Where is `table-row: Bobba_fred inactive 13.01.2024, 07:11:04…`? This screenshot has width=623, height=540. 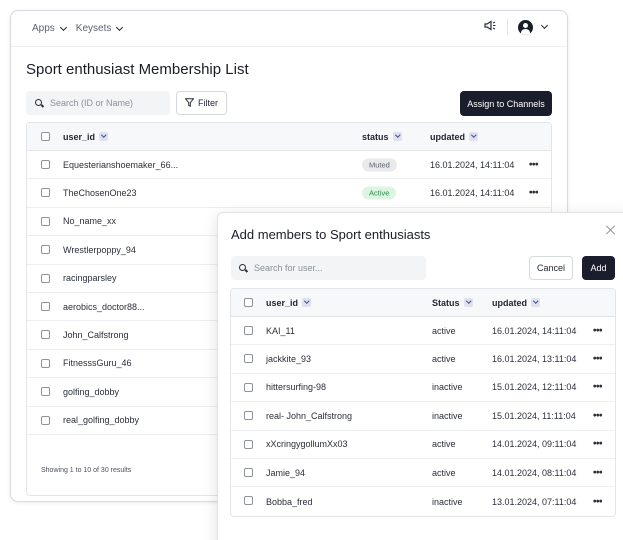
table-row: Bobba_fred inactive 13.01.2024, 07:11:04… is located at coordinates (423, 501).